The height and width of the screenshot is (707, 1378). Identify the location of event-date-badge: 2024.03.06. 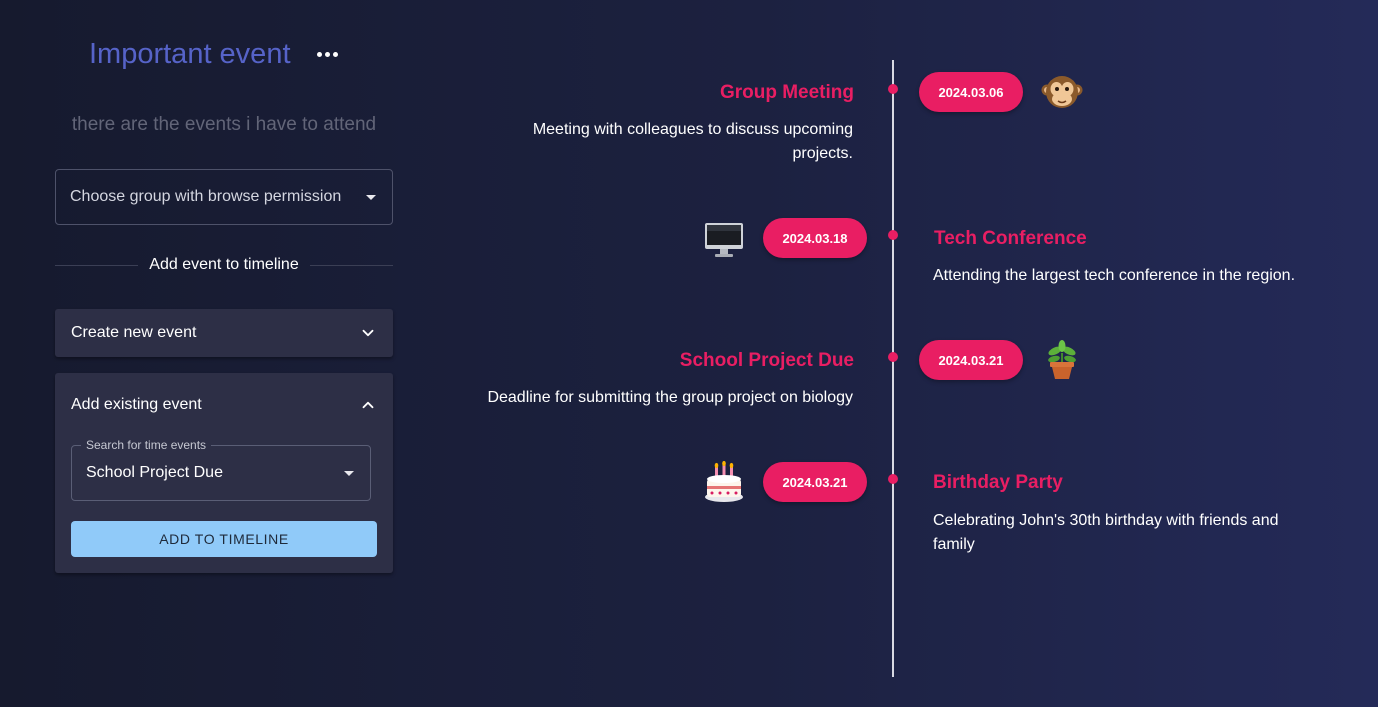
(971, 92).